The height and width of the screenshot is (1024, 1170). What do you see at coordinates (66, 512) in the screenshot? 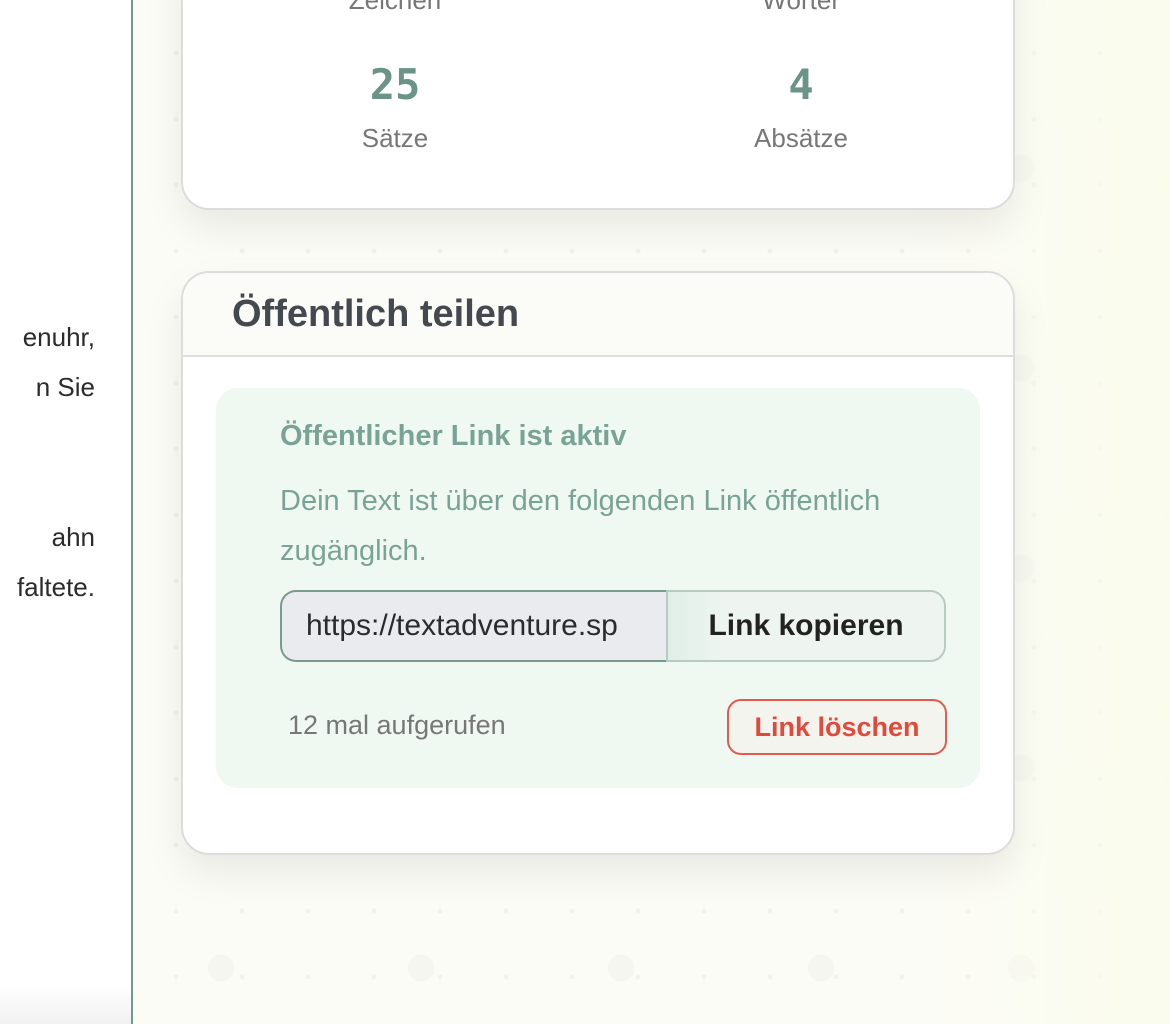
I see `editor-panel: enuhr, n Sie ahn faltete.` at bounding box center [66, 512].